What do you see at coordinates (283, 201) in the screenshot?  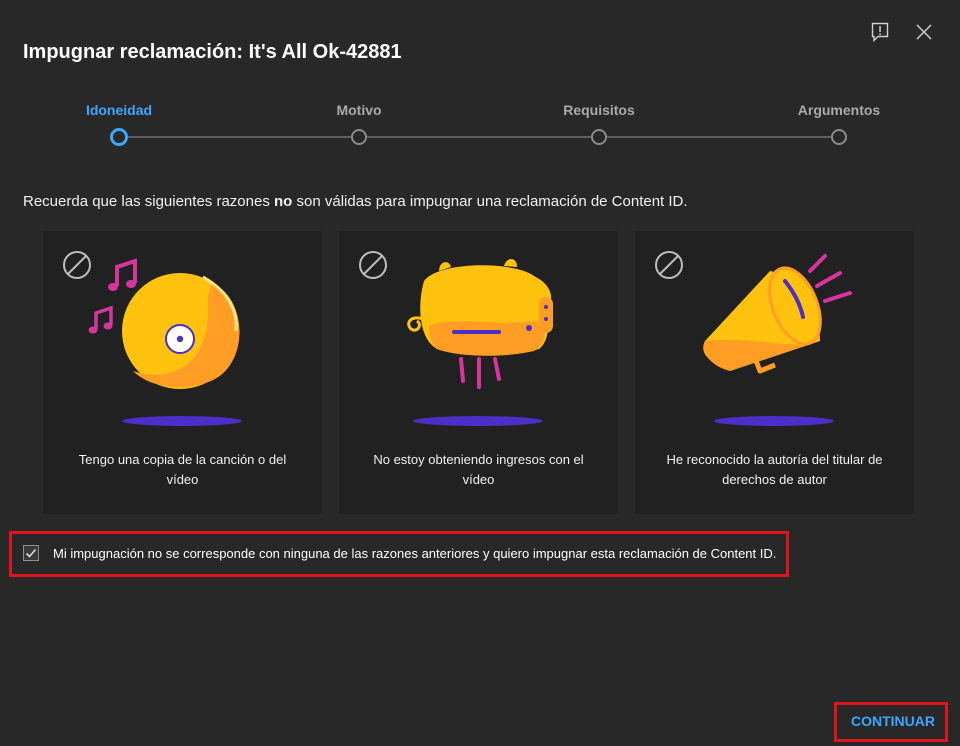 I see `reminder-text-bold: no` at bounding box center [283, 201].